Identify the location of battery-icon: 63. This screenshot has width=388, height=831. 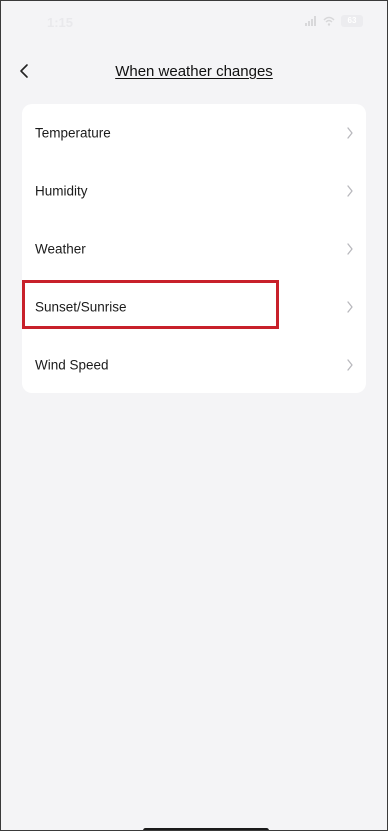
(352, 21).